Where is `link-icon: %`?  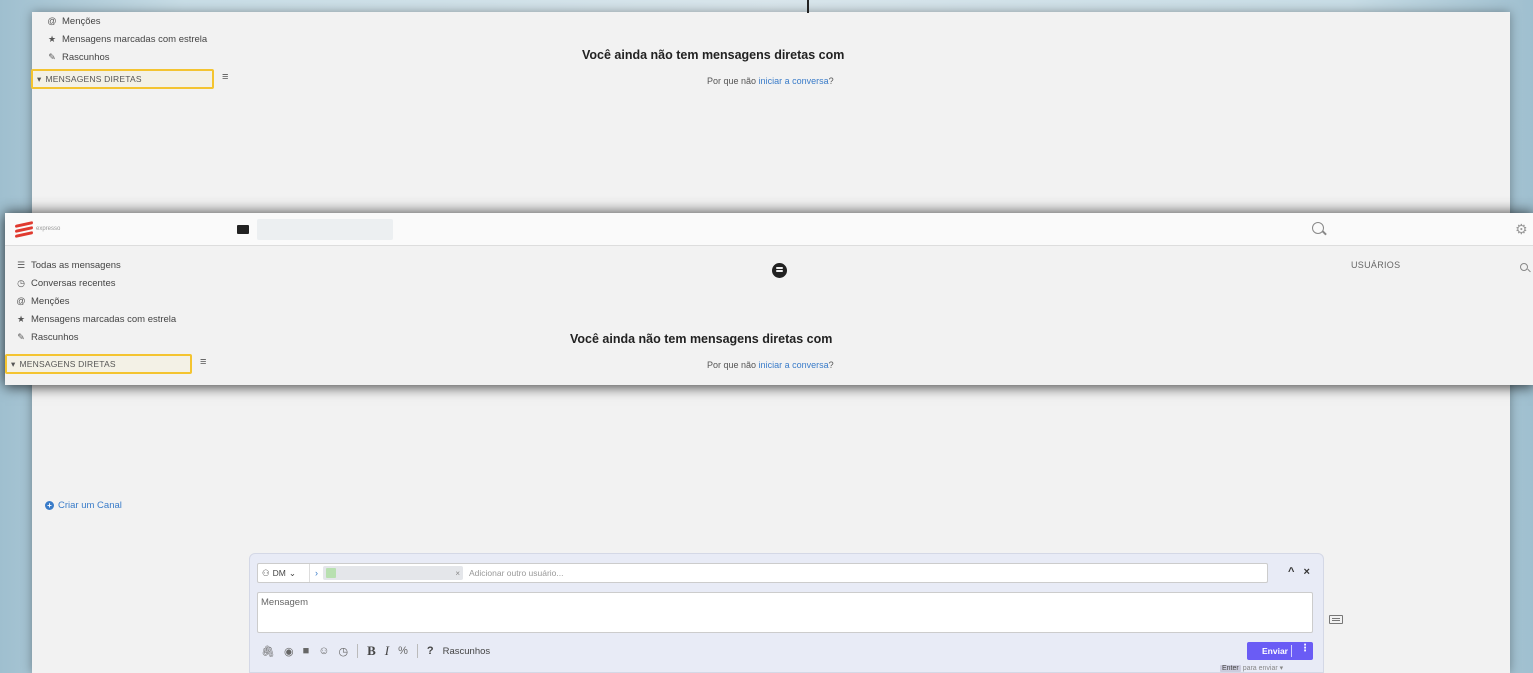 link-icon: % is located at coordinates (403, 651).